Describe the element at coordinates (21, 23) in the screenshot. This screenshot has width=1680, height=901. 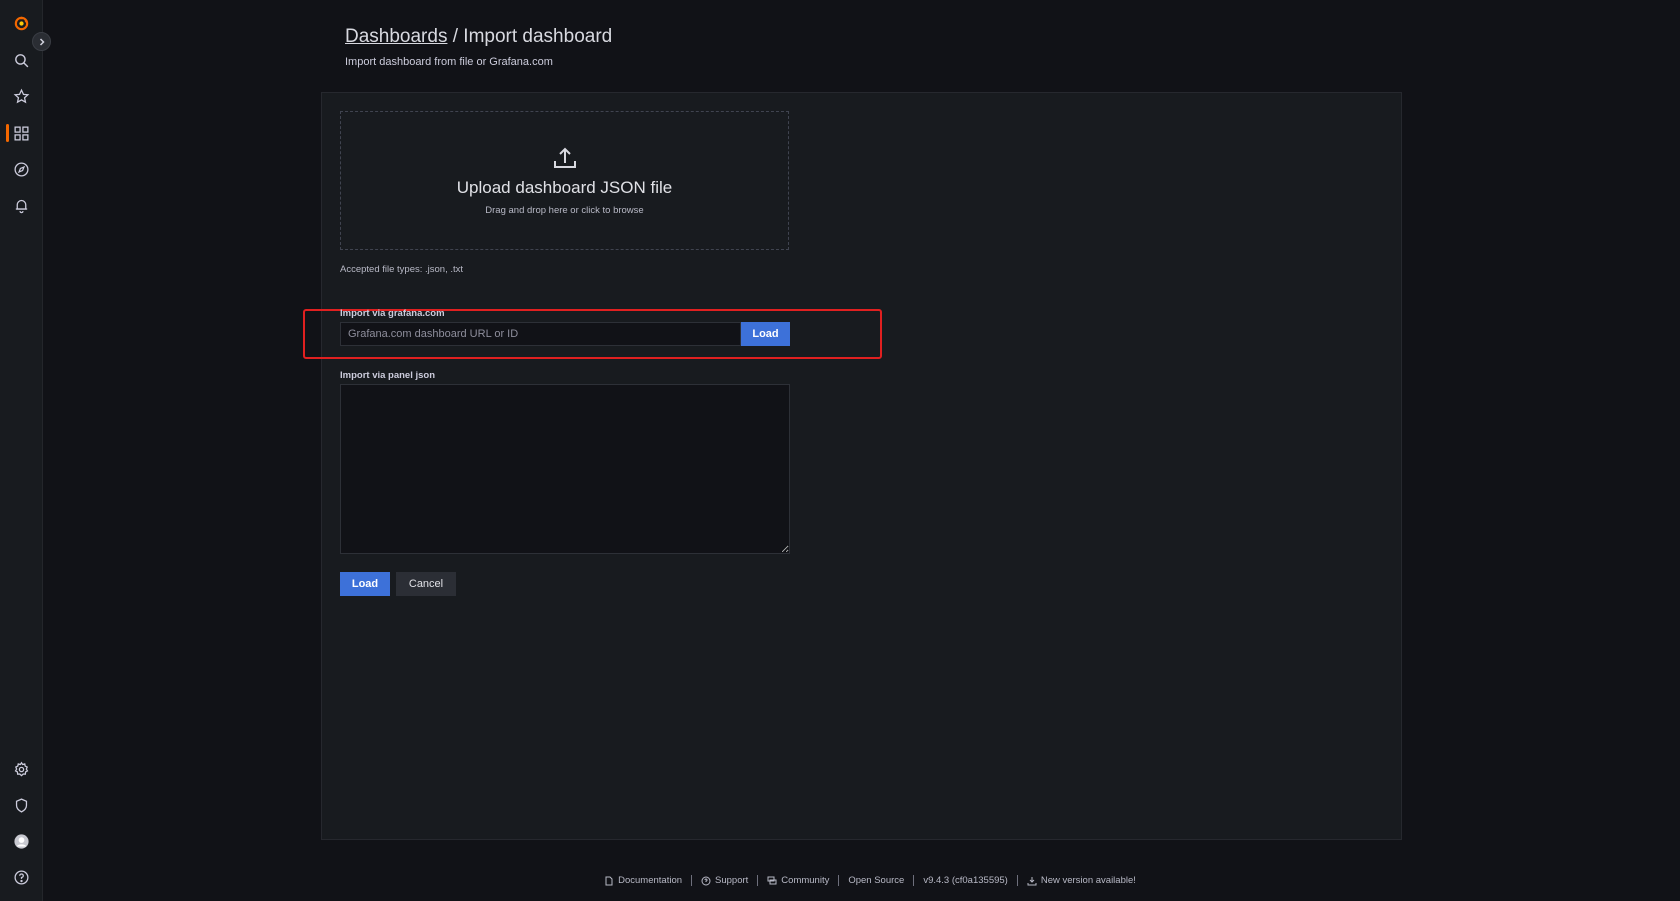
I see `grafana-logo-icon` at that location.